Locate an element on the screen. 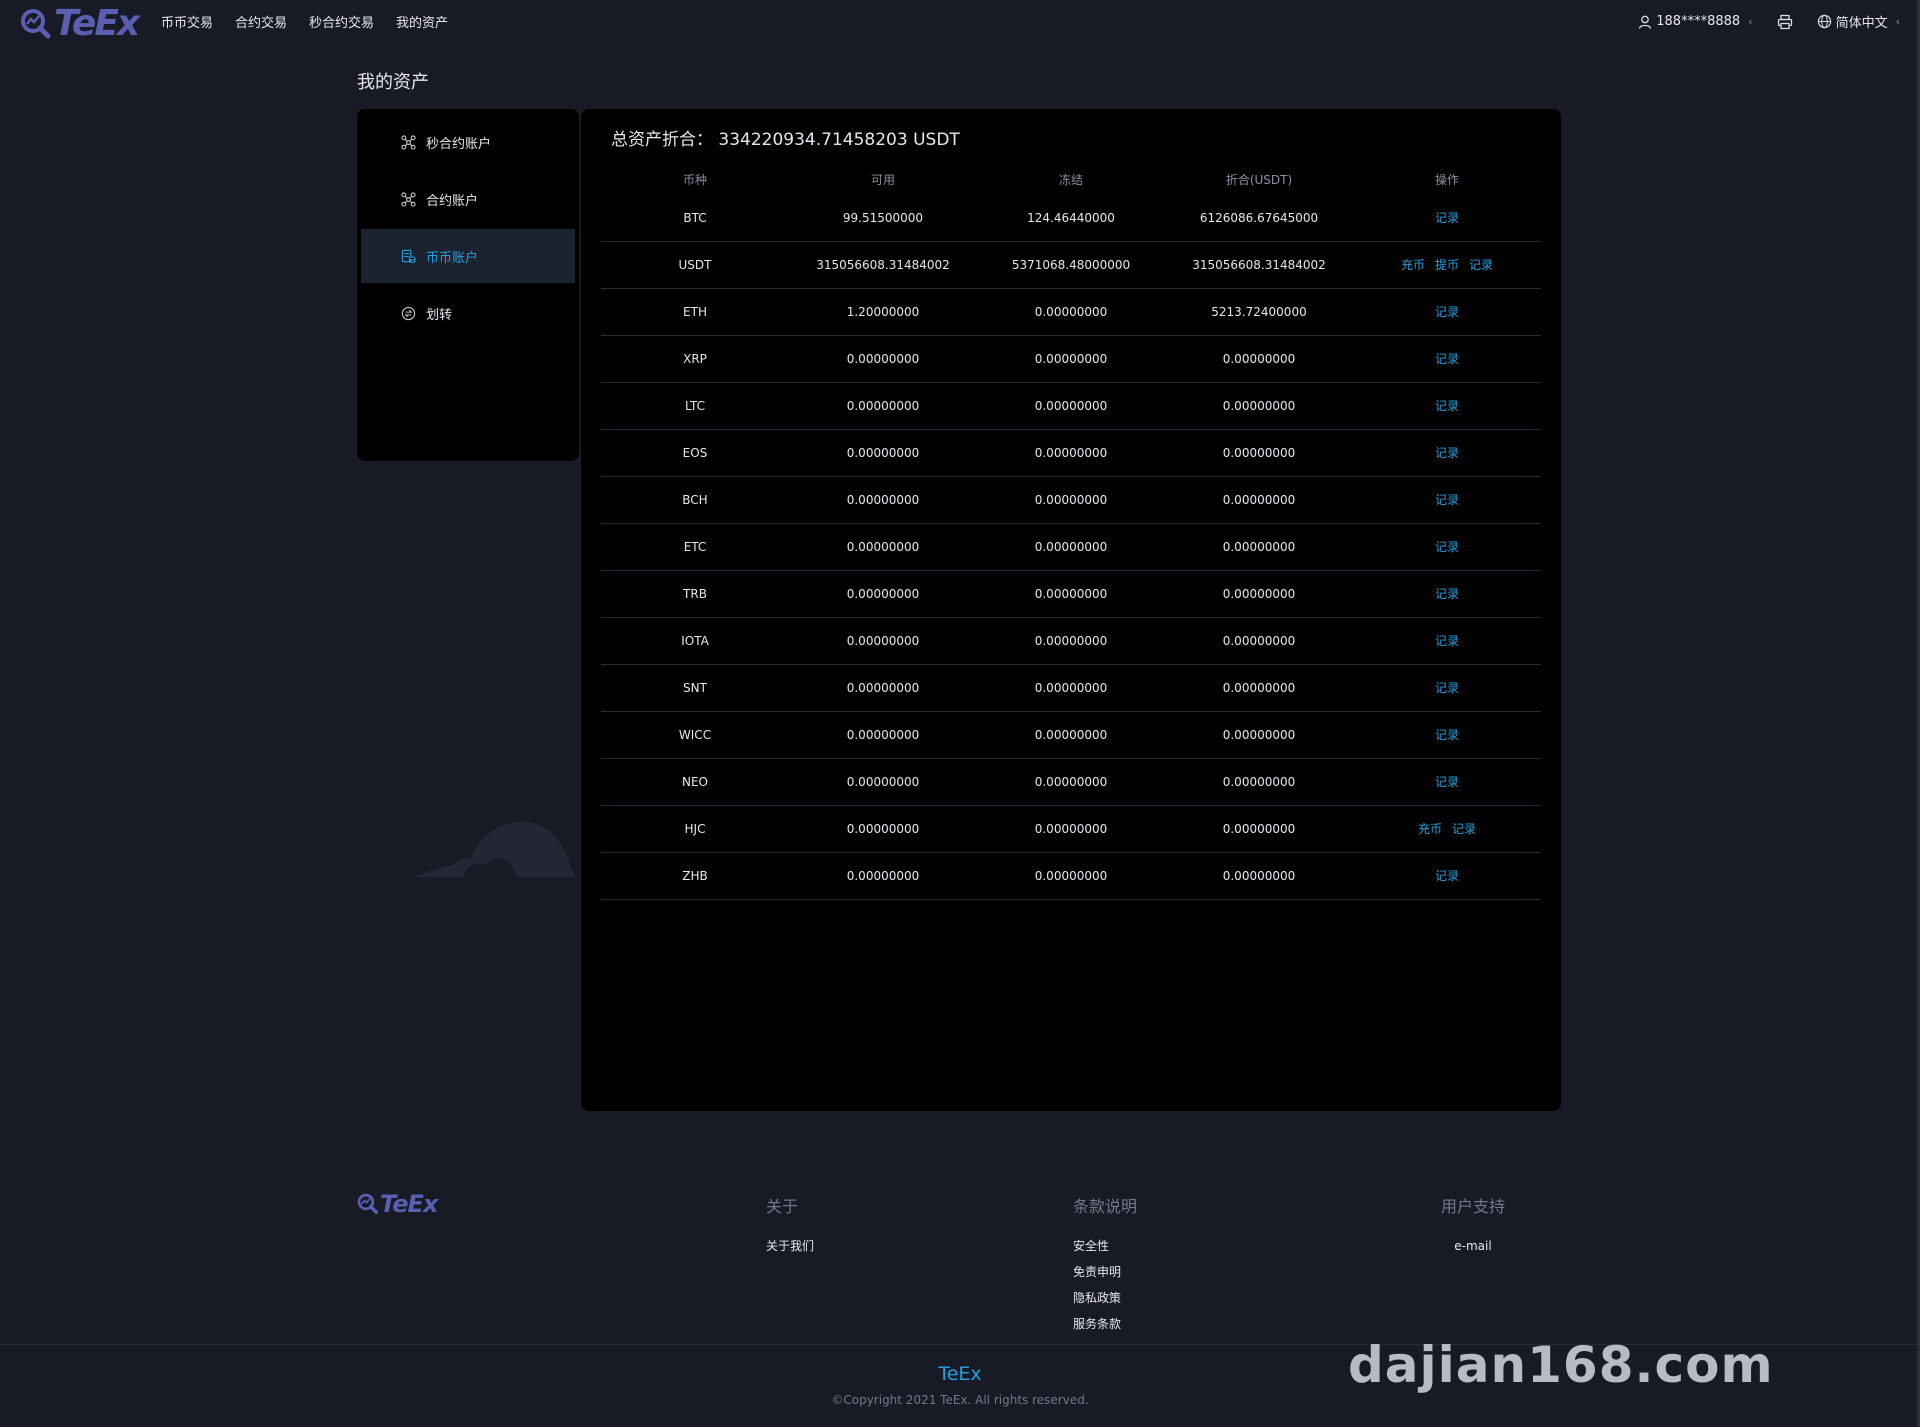 The height and width of the screenshot is (1427, 1920). cell-usdt: 315056608.31484002 is located at coordinates (1259, 265).